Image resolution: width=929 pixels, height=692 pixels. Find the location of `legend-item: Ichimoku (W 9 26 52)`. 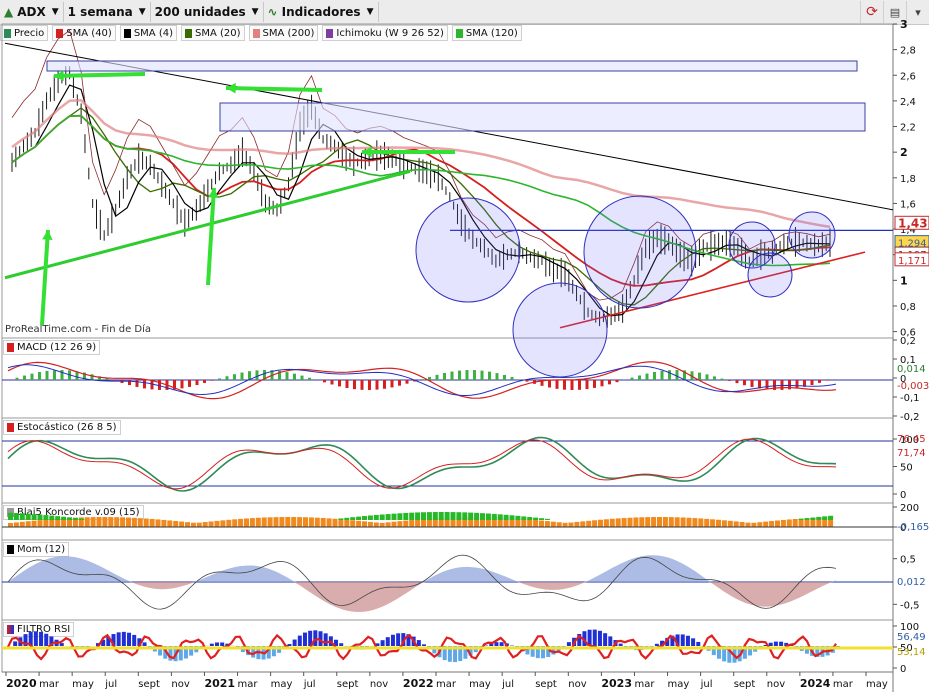

legend-item: Ichimoku (W 9 26 52) is located at coordinates (385, 33).